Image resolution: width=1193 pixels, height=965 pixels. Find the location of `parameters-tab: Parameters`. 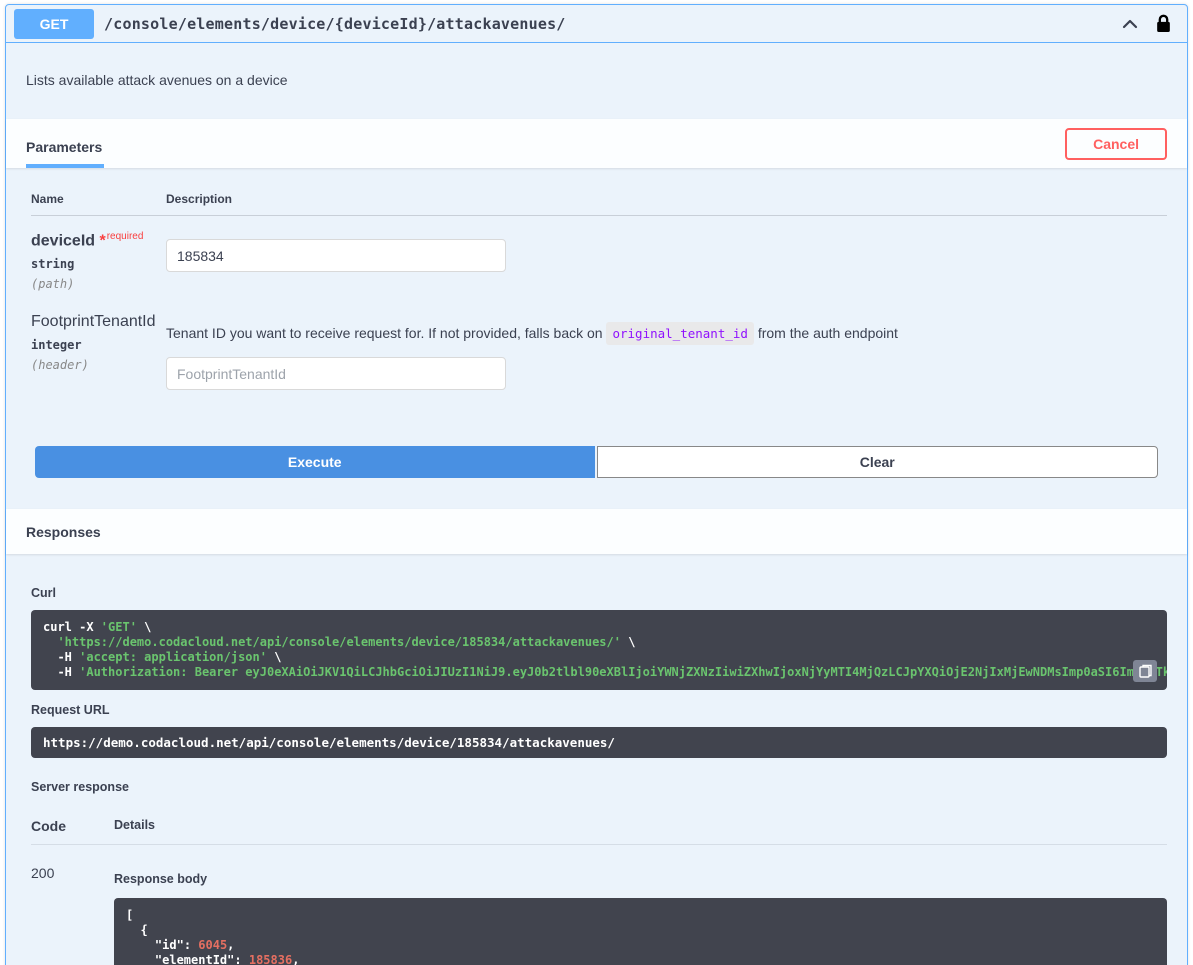

parameters-tab: Parameters is located at coordinates (65, 146).